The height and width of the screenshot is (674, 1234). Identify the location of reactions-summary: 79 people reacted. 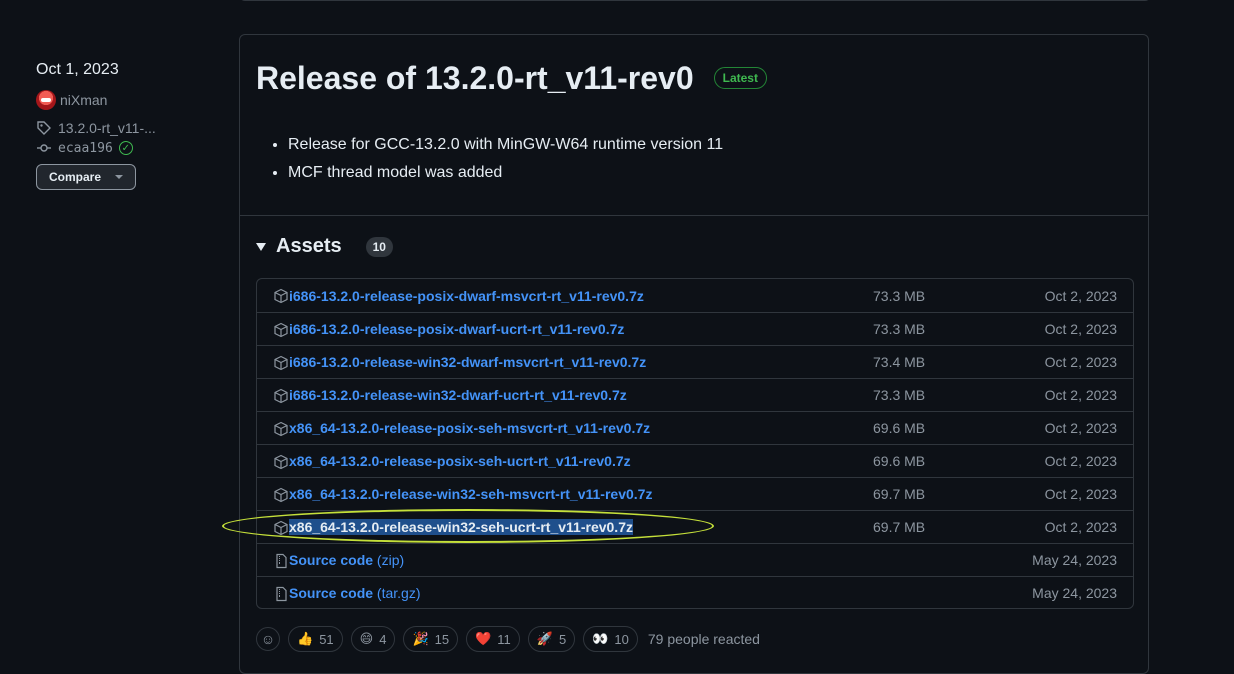
(704, 639).